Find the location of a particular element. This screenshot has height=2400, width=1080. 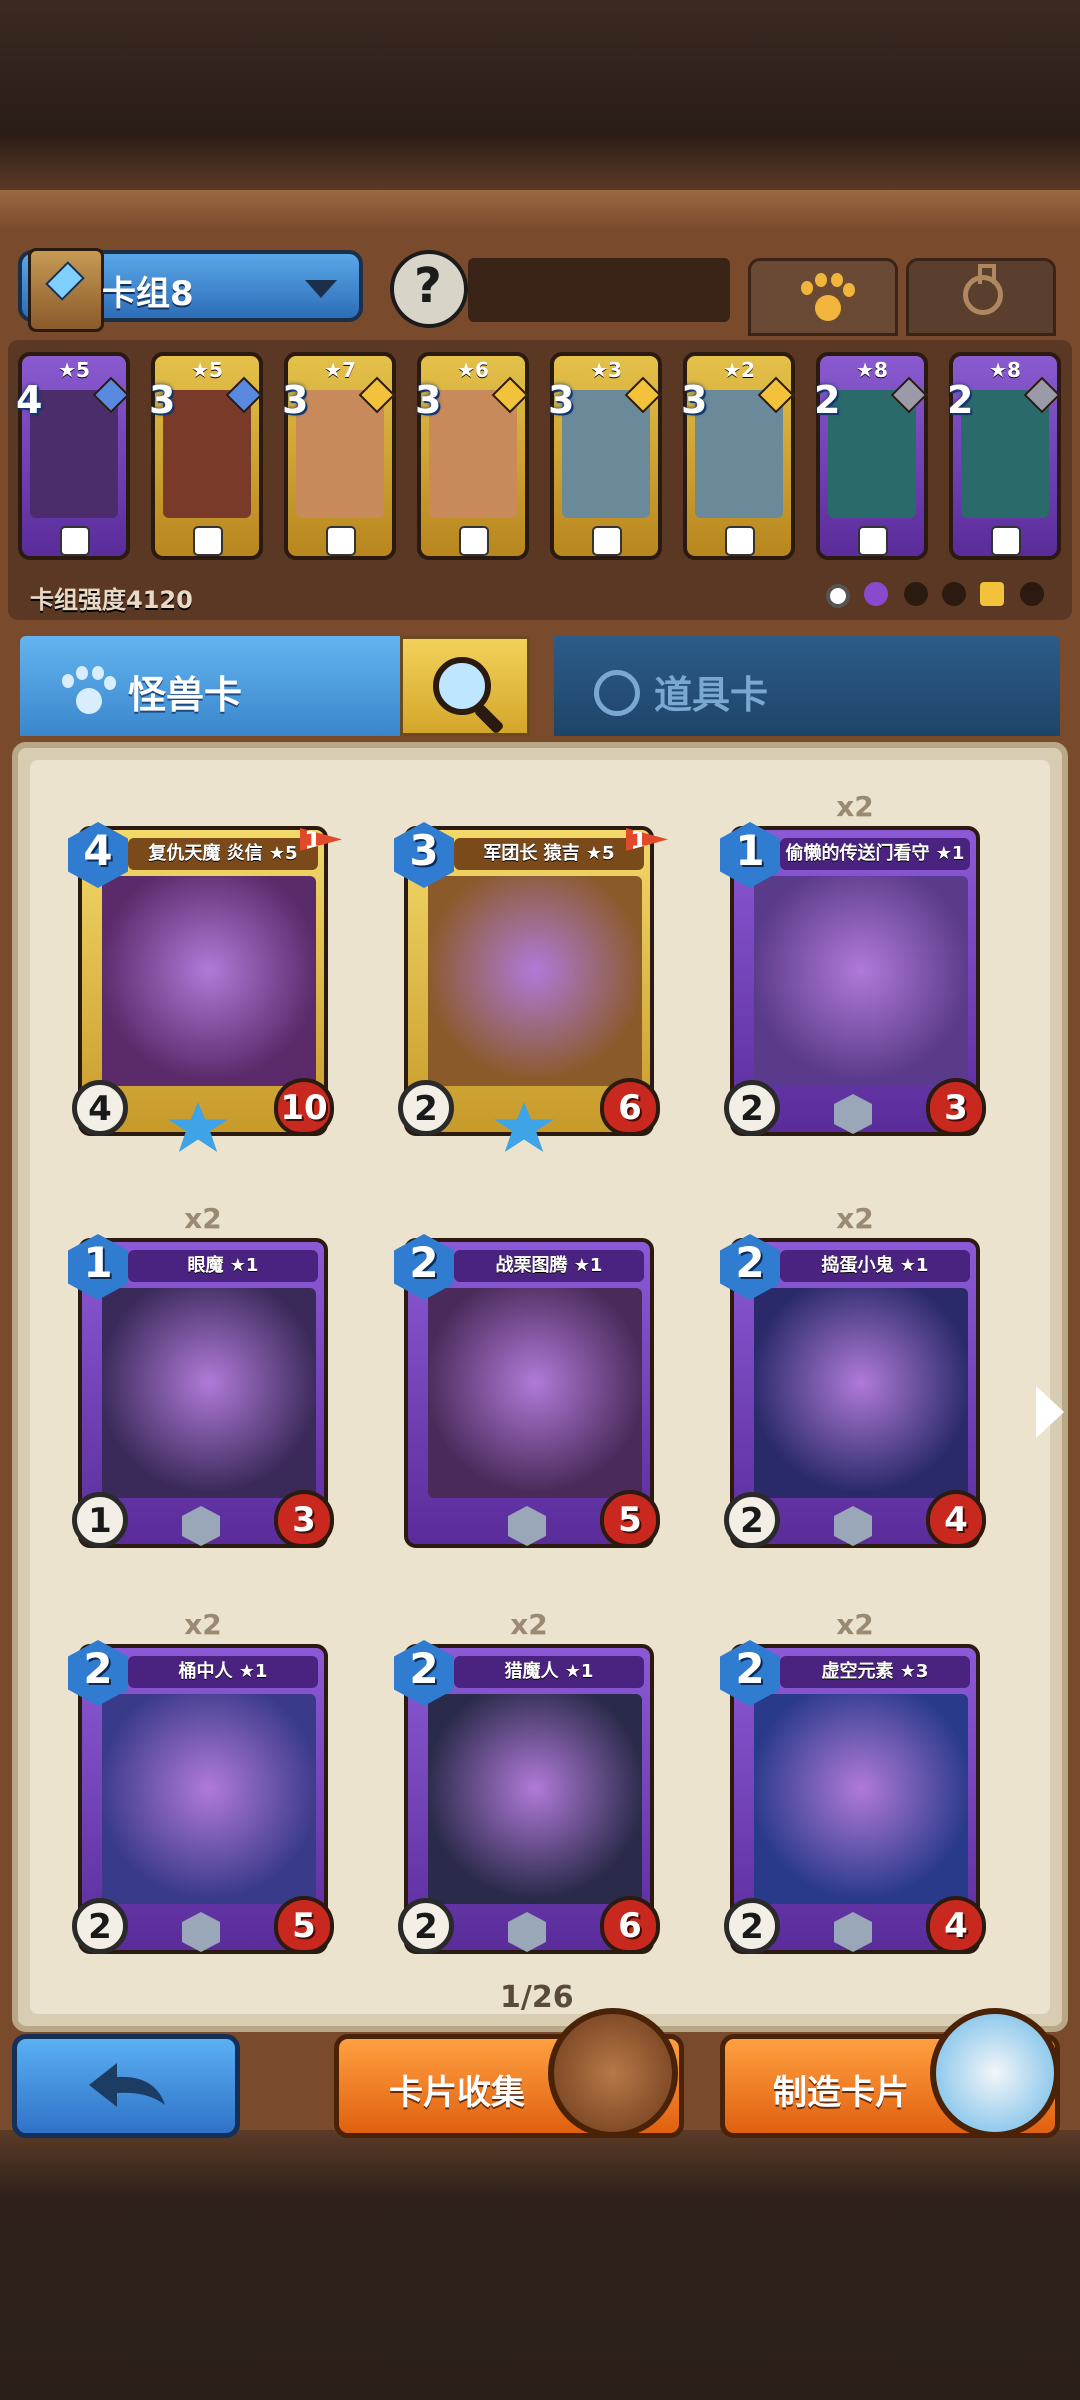

purple-gem-icon is located at coordinates (876, 594).